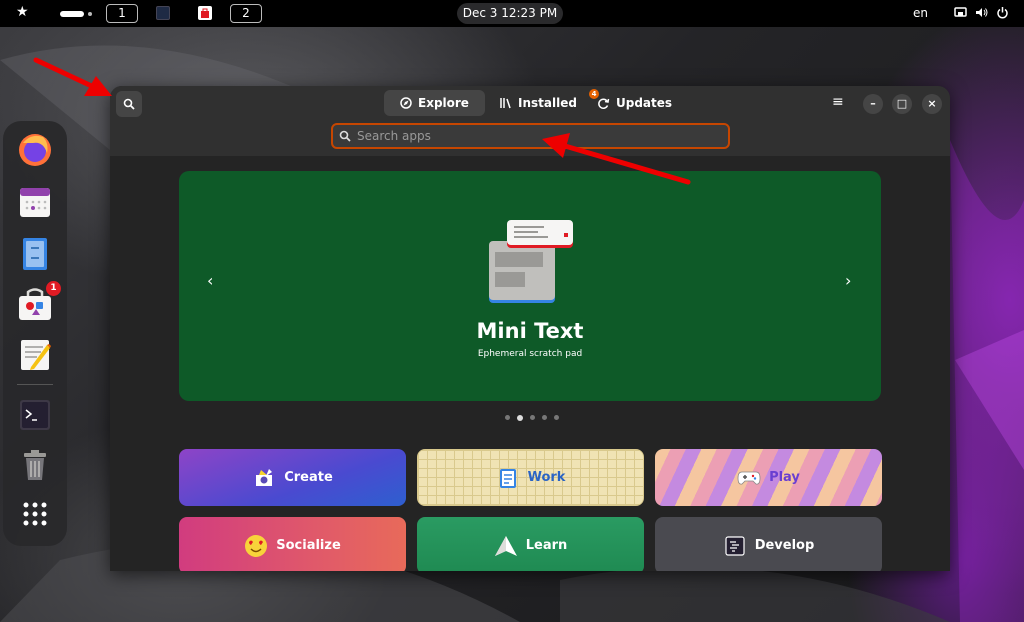 Image resolution: width=1024 pixels, height=622 pixels. Describe the element at coordinates (960, 12) in the screenshot. I see `network-icon` at that location.